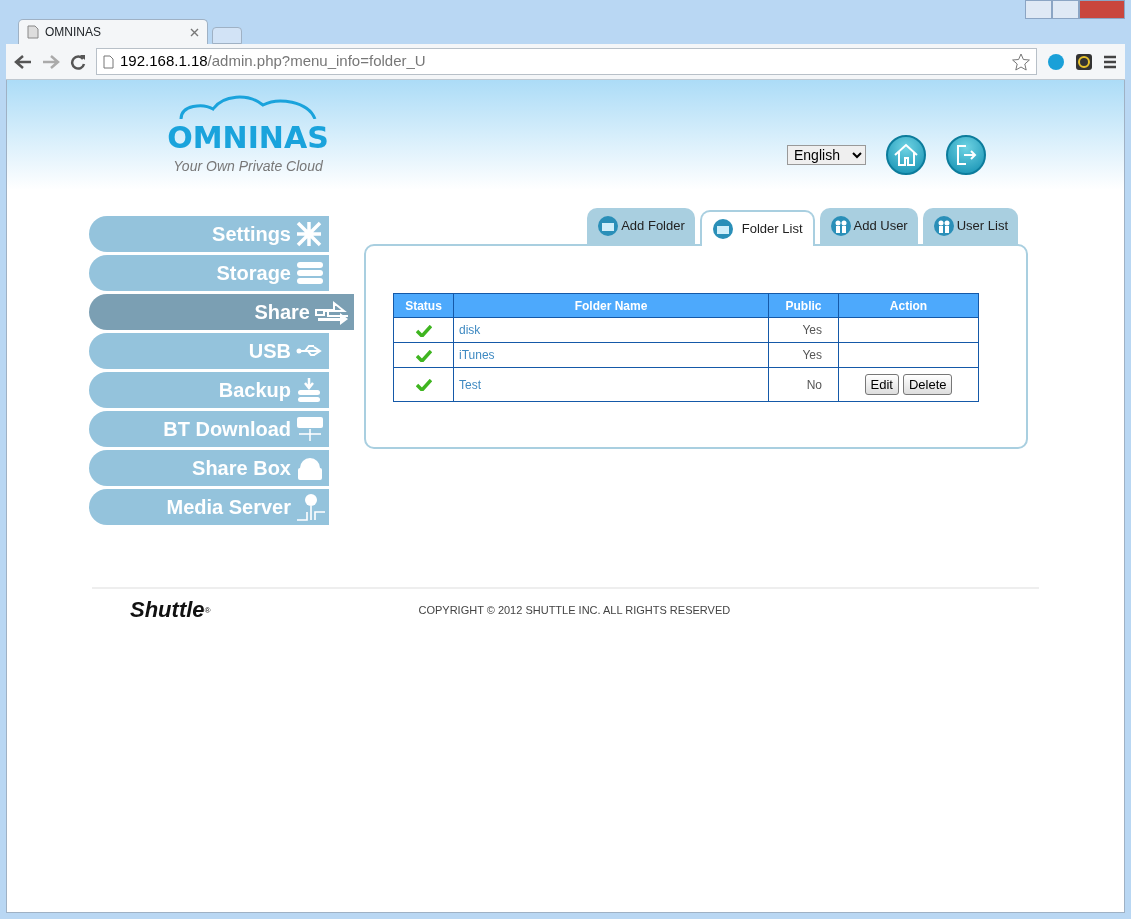  What do you see at coordinates (310, 273) in the screenshot?
I see `storage-icon` at bounding box center [310, 273].